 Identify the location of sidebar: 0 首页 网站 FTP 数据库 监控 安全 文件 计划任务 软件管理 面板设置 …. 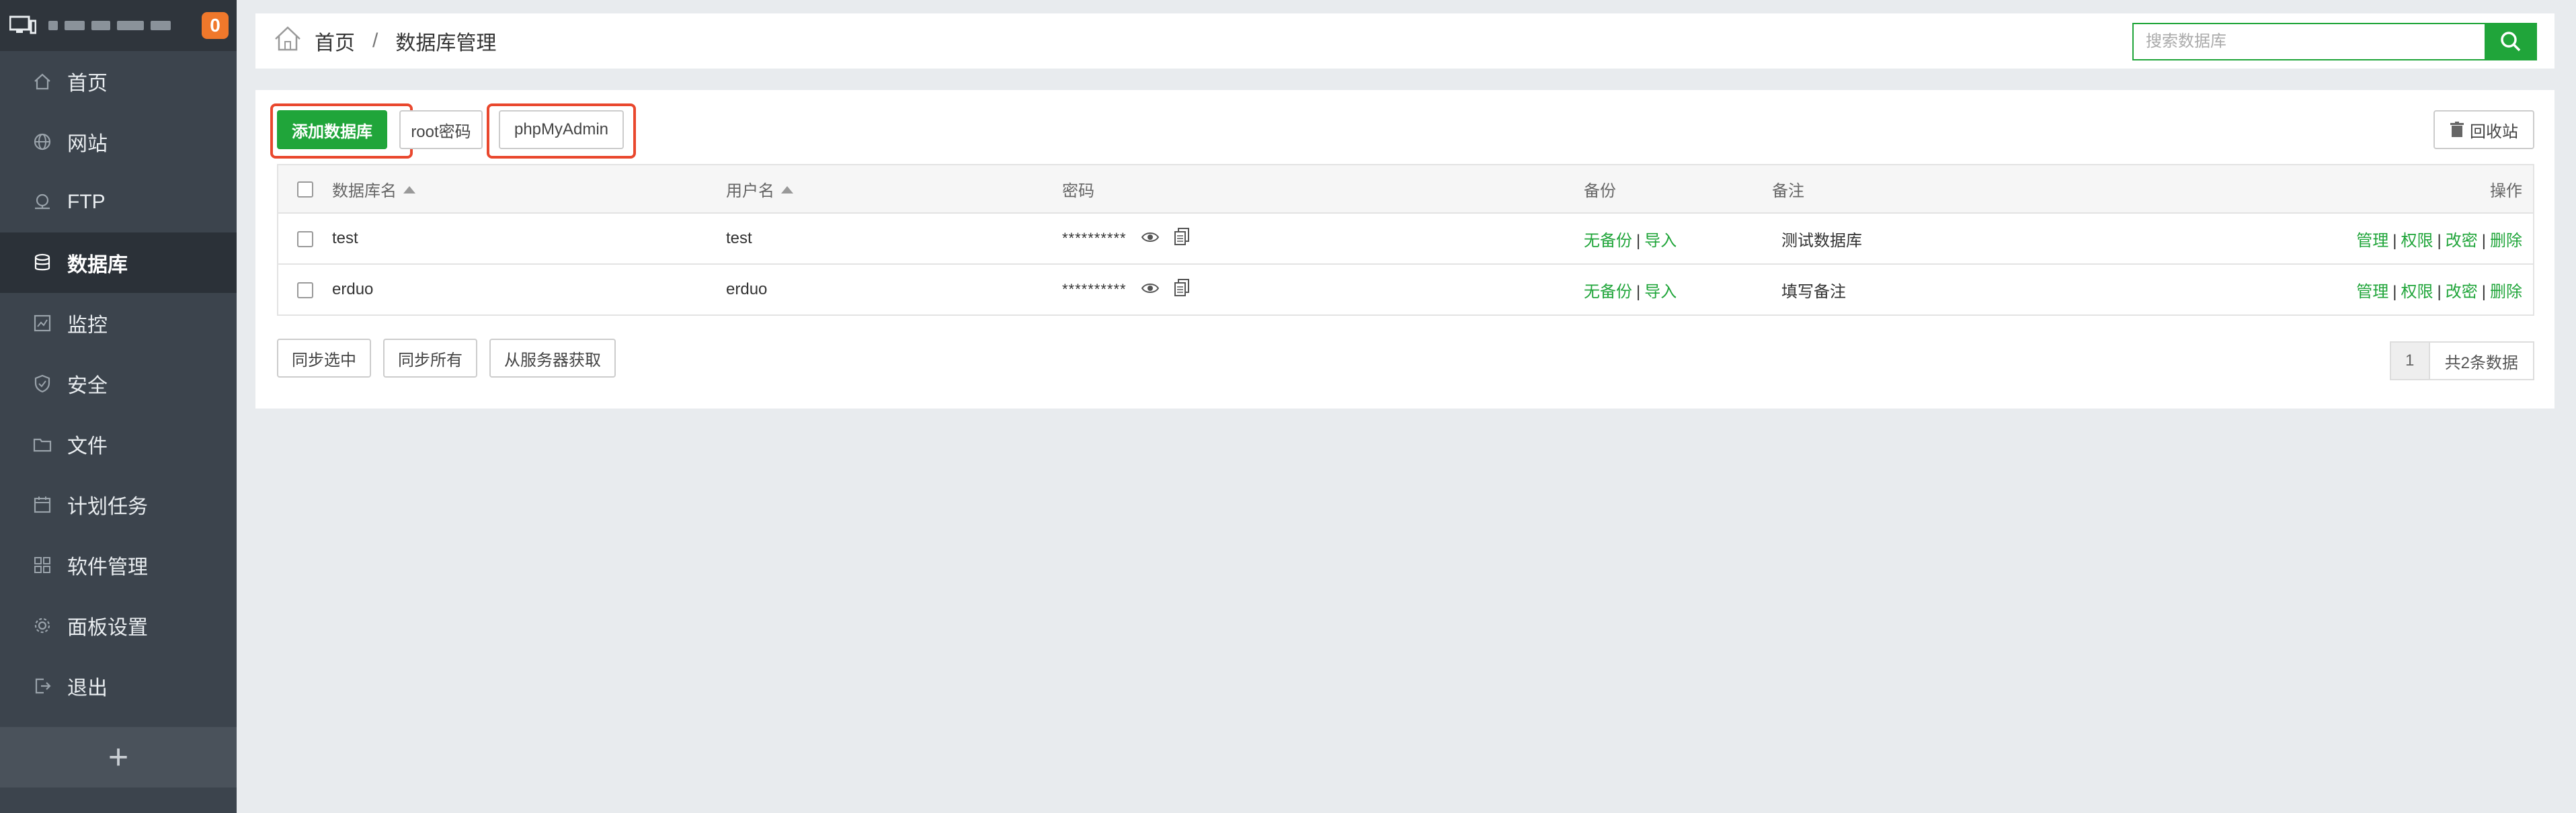
(118, 406).